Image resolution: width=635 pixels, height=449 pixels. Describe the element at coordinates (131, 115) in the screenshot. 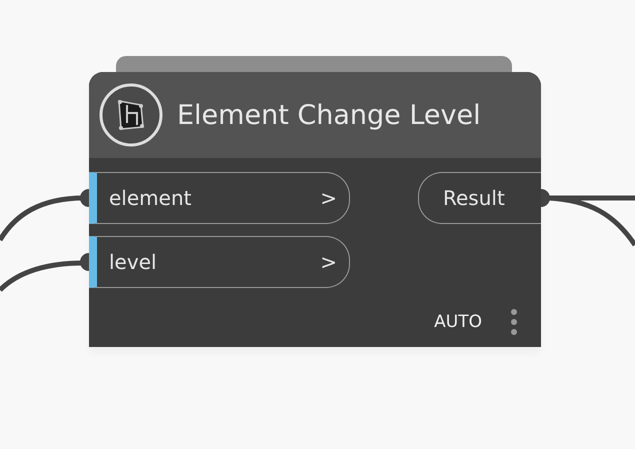

I see `element-icon` at that location.